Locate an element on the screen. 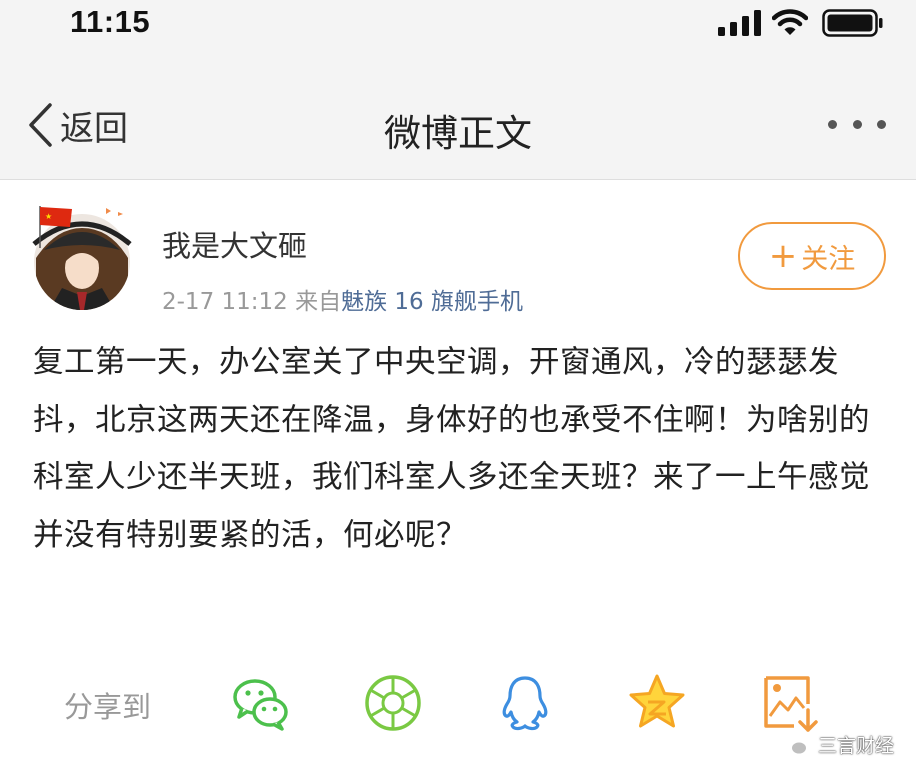 The width and height of the screenshot is (916, 778). more-icon is located at coordinates (857, 126).